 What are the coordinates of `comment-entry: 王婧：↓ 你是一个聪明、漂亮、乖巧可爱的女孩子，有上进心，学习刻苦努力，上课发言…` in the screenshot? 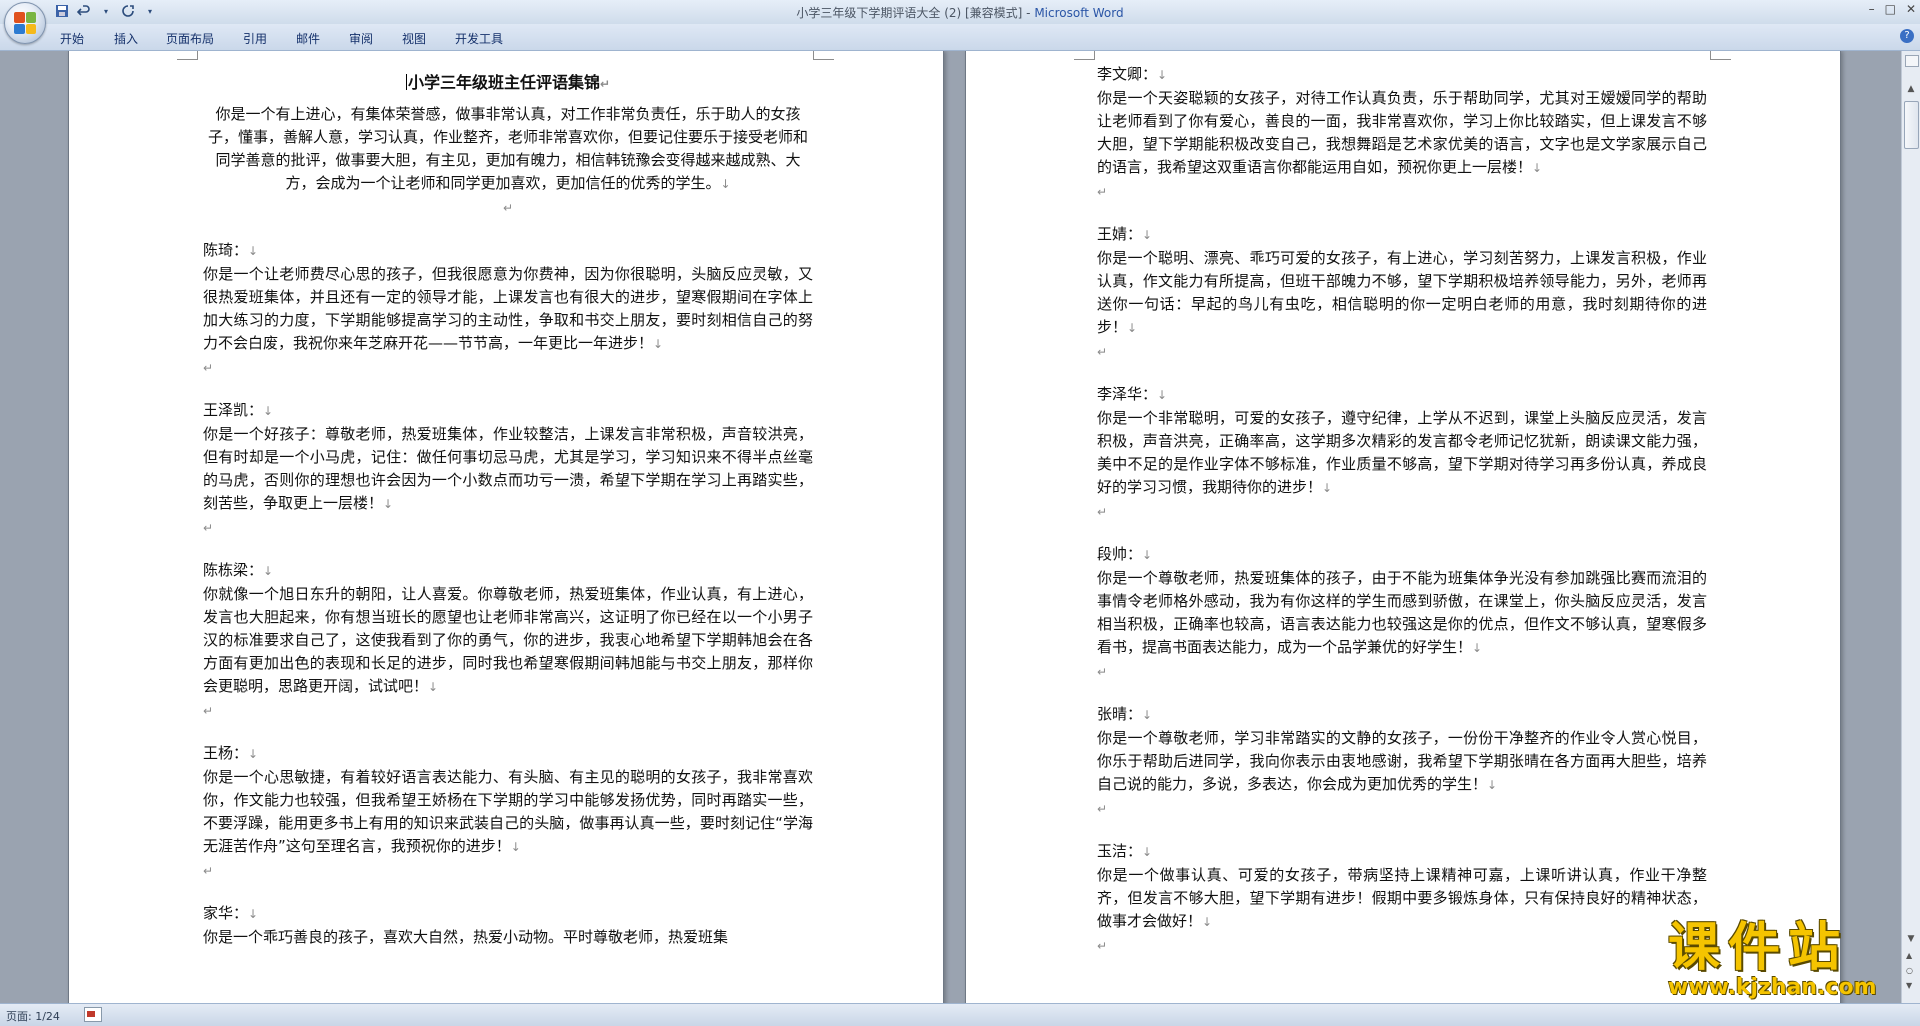 It's located at (1402, 292).